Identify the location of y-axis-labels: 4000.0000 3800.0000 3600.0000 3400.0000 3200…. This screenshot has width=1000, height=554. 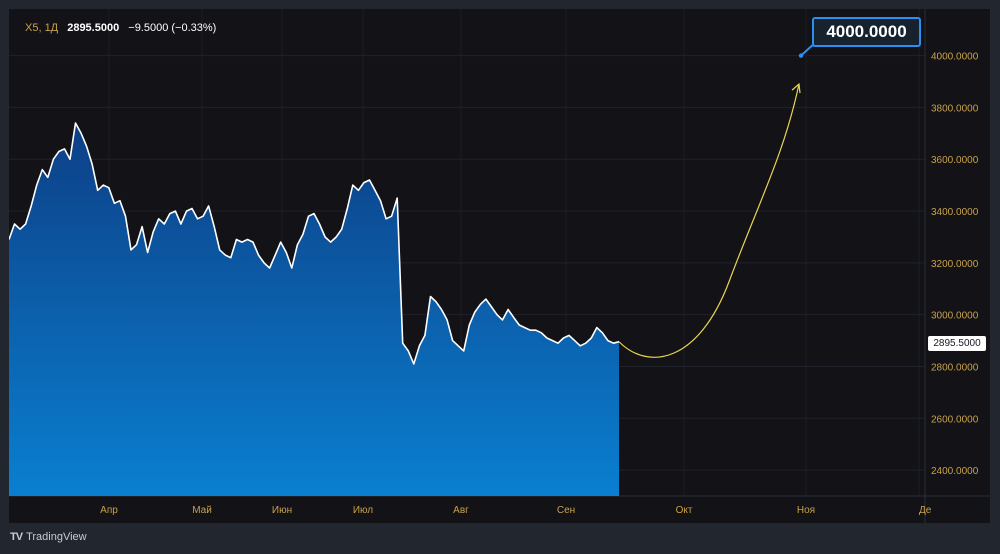
(955, 264).